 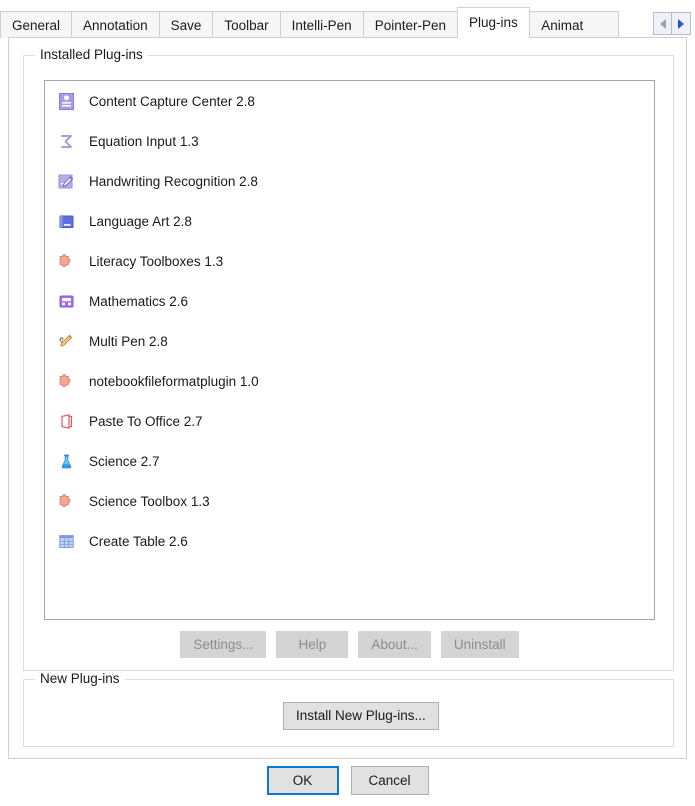 I want to click on new-plugins-group-title: New Plug-ins, so click(x=80, y=678).